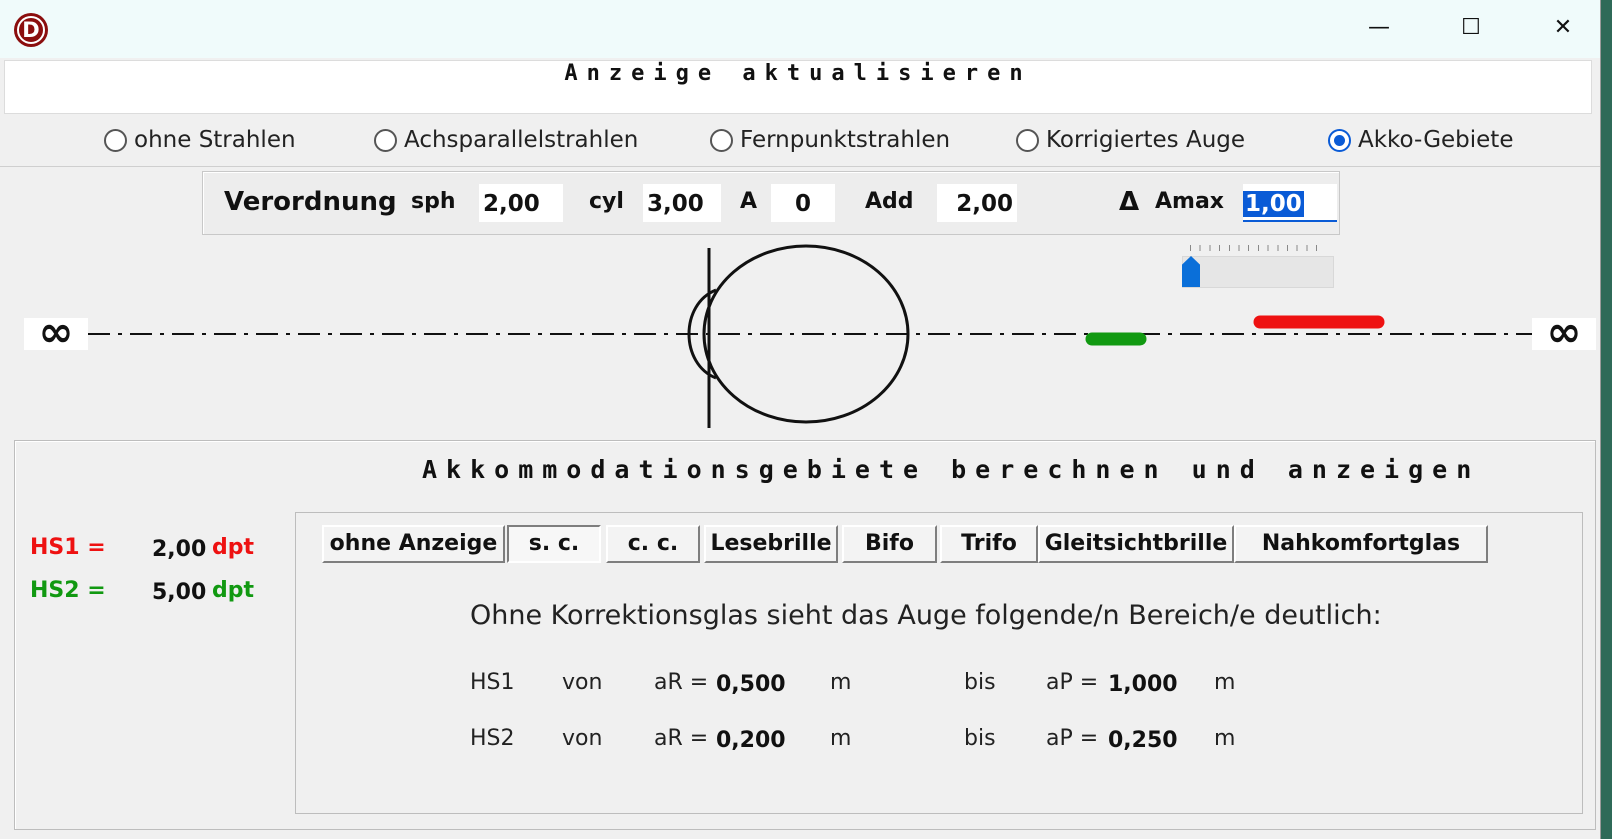  Describe the element at coordinates (1273, 204) in the screenshot. I see `amax-selected-text: 1,00` at that location.